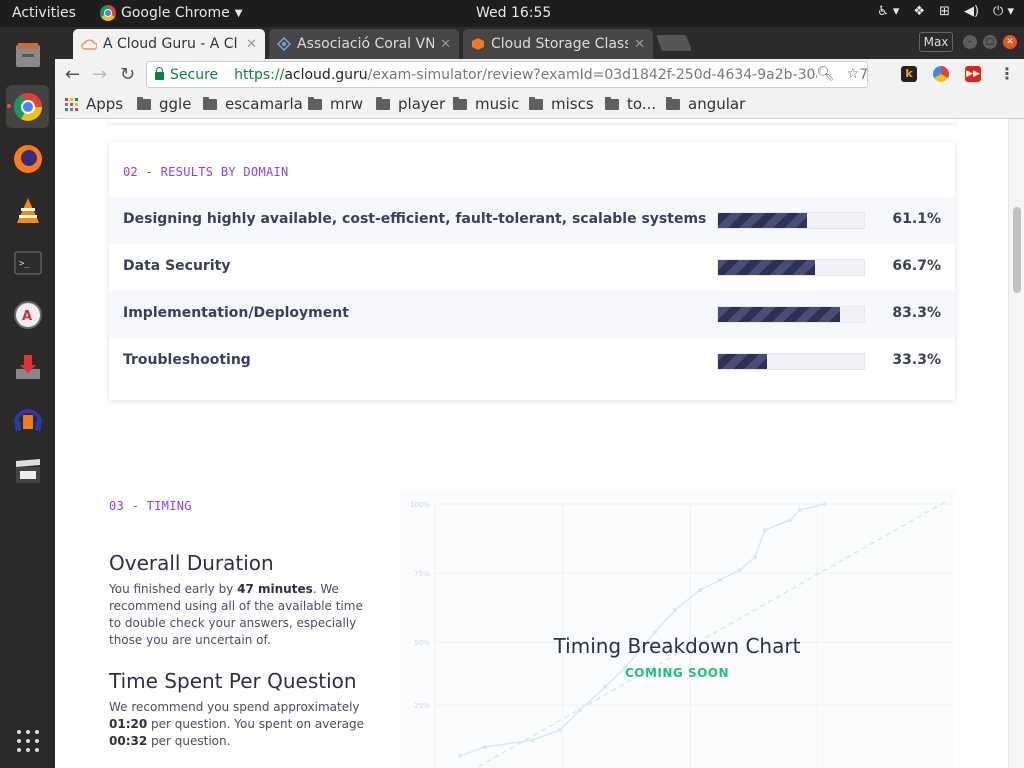 The height and width of the screenshot is (768, 1024). Describe the element at coordinates (971, 11) in the screenshot. I see `volume-icon: ◀)` at that location.